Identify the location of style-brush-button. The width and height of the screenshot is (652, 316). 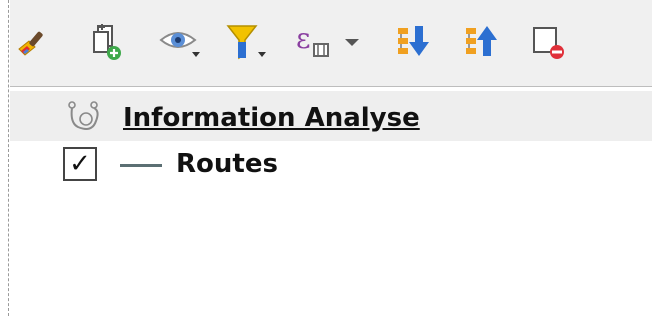
(32, 42).